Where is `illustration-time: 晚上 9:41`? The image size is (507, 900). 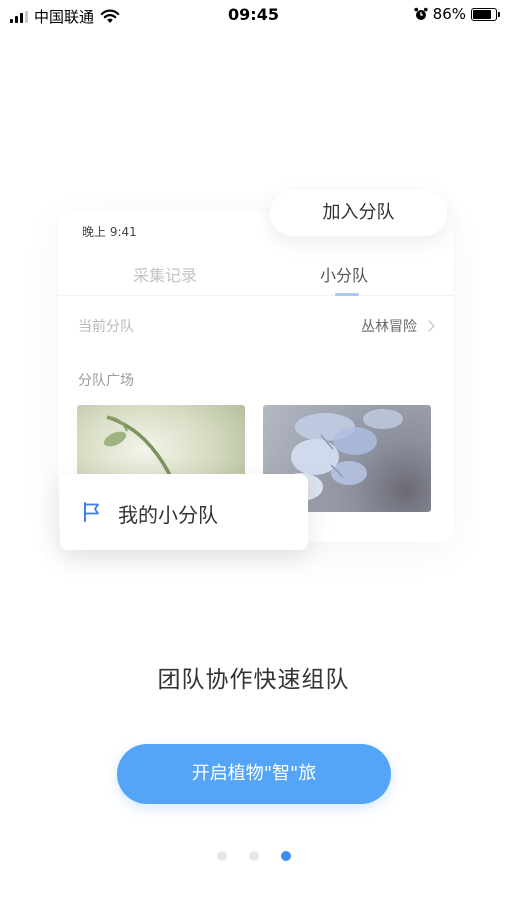 illustration-time: 晚上 9:41 is located at coordinates (109, 232).